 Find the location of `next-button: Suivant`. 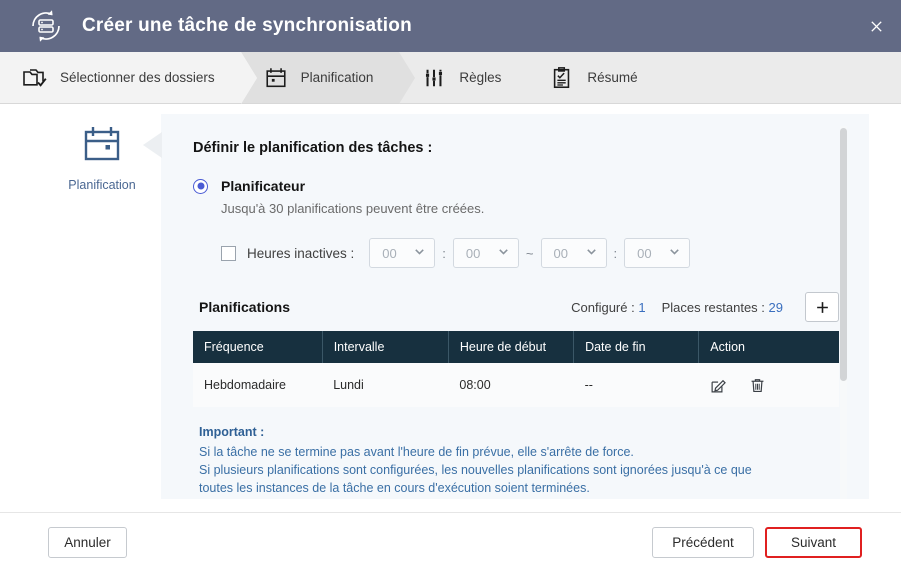

next-button: Suivant is located at coordinates (813, 542).